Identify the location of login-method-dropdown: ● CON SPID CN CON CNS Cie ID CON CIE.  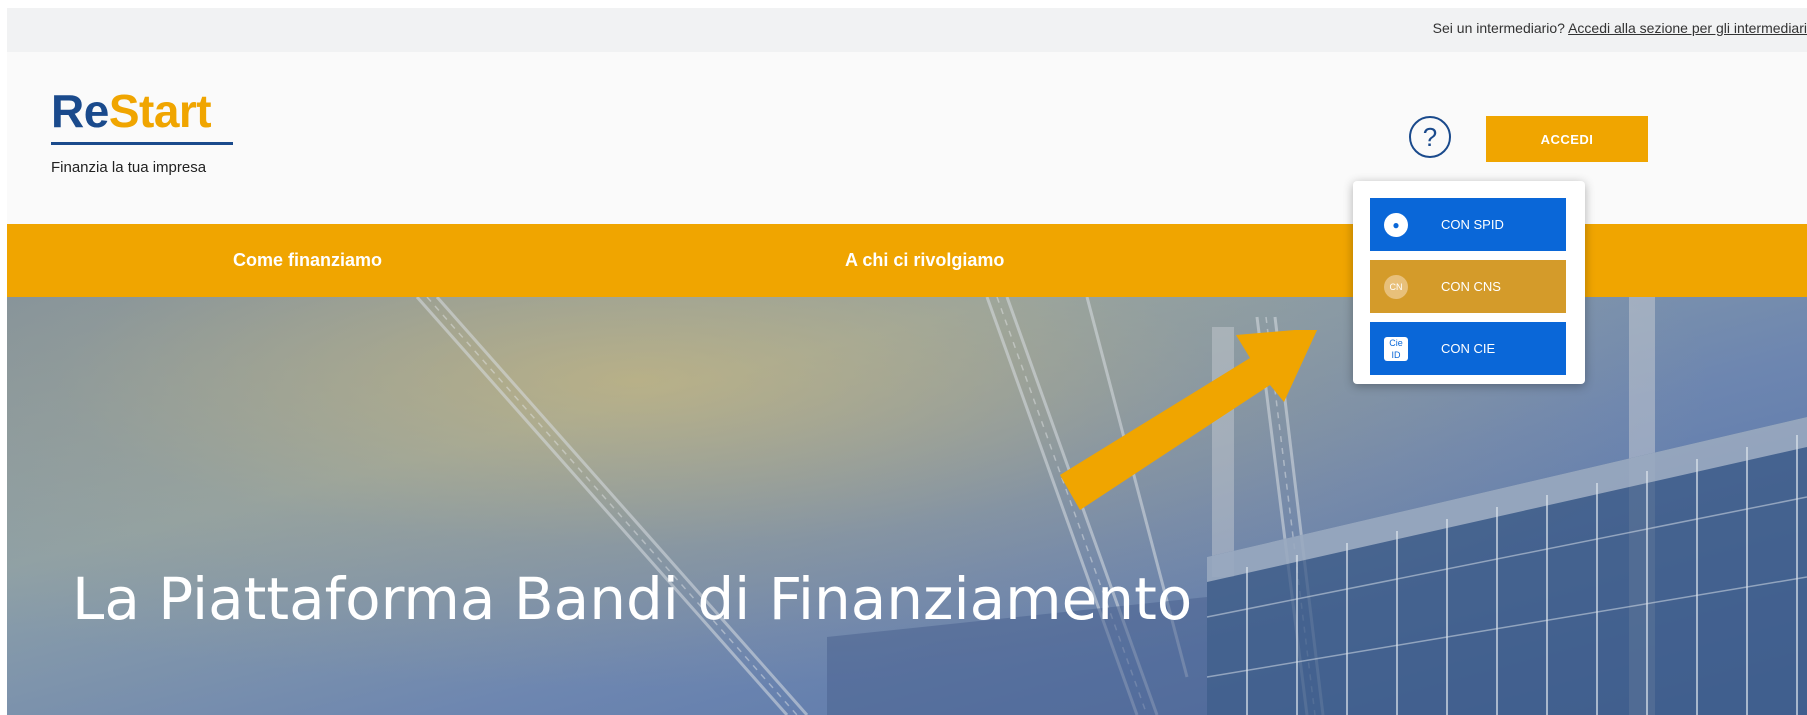
(1469, 282).